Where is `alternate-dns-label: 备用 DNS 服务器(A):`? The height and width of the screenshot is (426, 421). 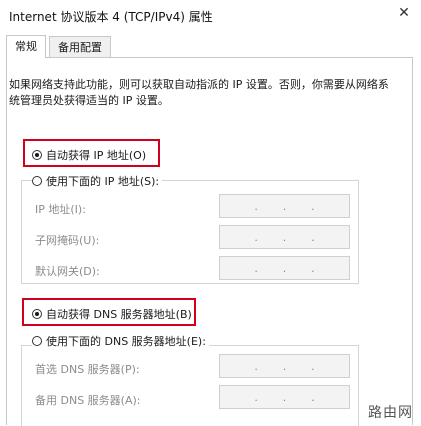 alternate-dns-label: 备用 DNS 服务器(A): is located at coordinates (88, 400).